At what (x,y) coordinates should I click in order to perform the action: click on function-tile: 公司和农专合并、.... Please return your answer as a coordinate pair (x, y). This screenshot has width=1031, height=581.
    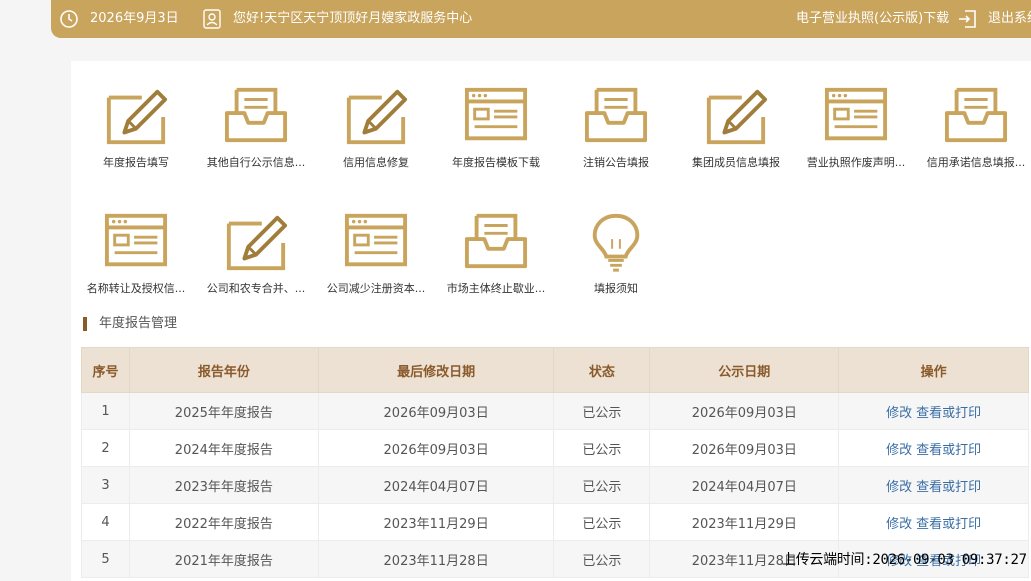
    Looking at the image, I should click on (256, 253).